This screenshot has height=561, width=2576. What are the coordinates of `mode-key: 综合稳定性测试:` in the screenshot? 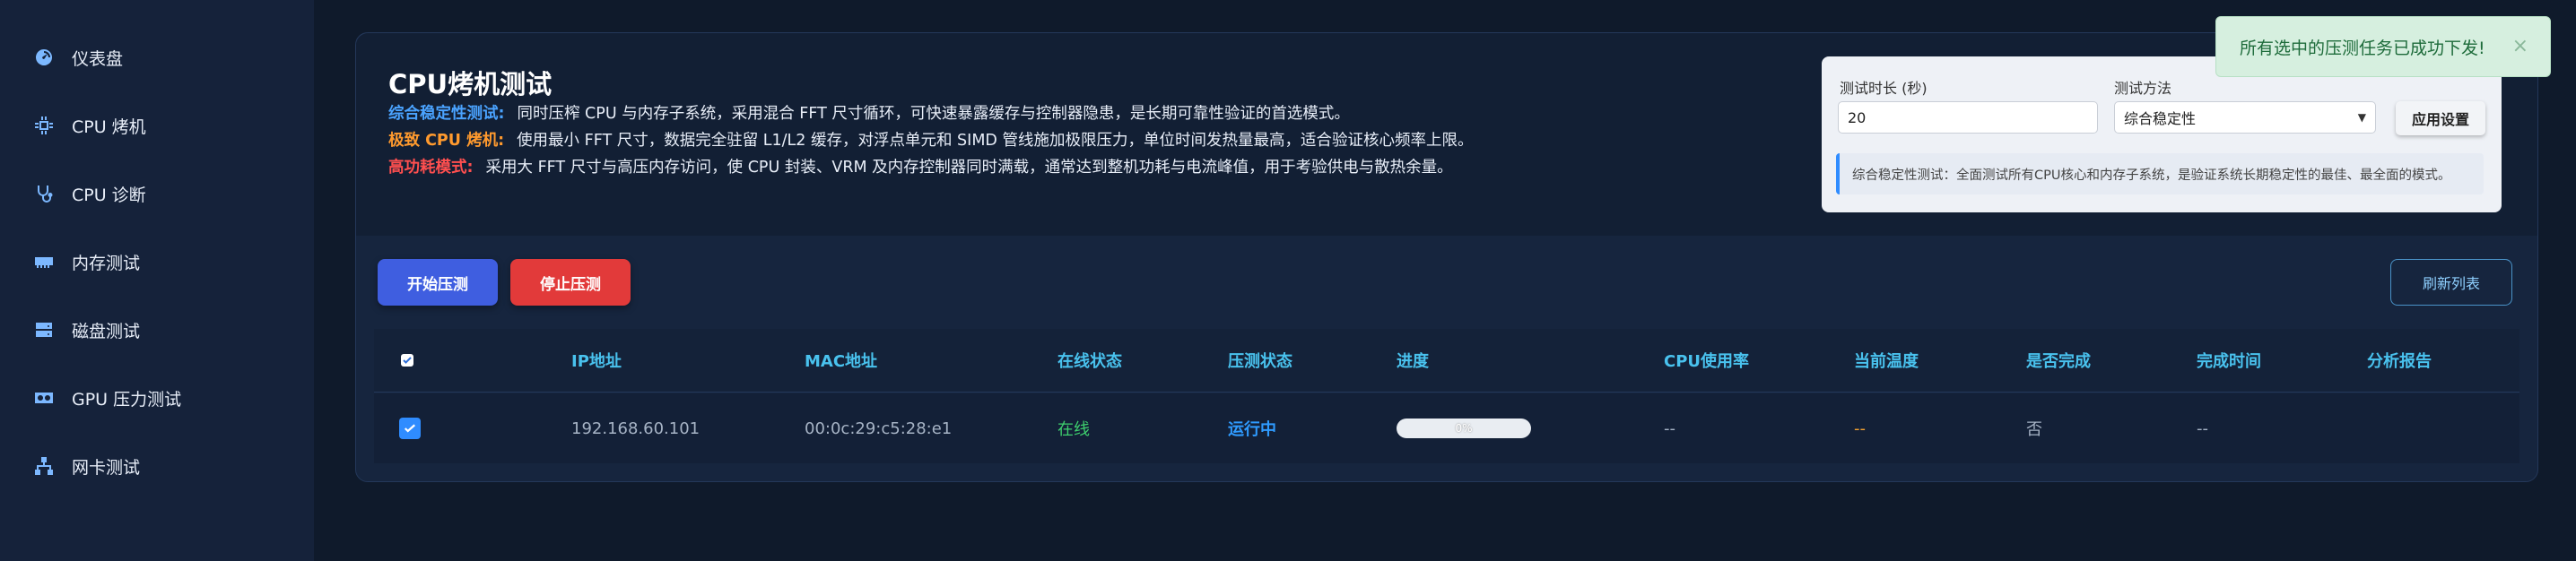 It's located at (446, 114).